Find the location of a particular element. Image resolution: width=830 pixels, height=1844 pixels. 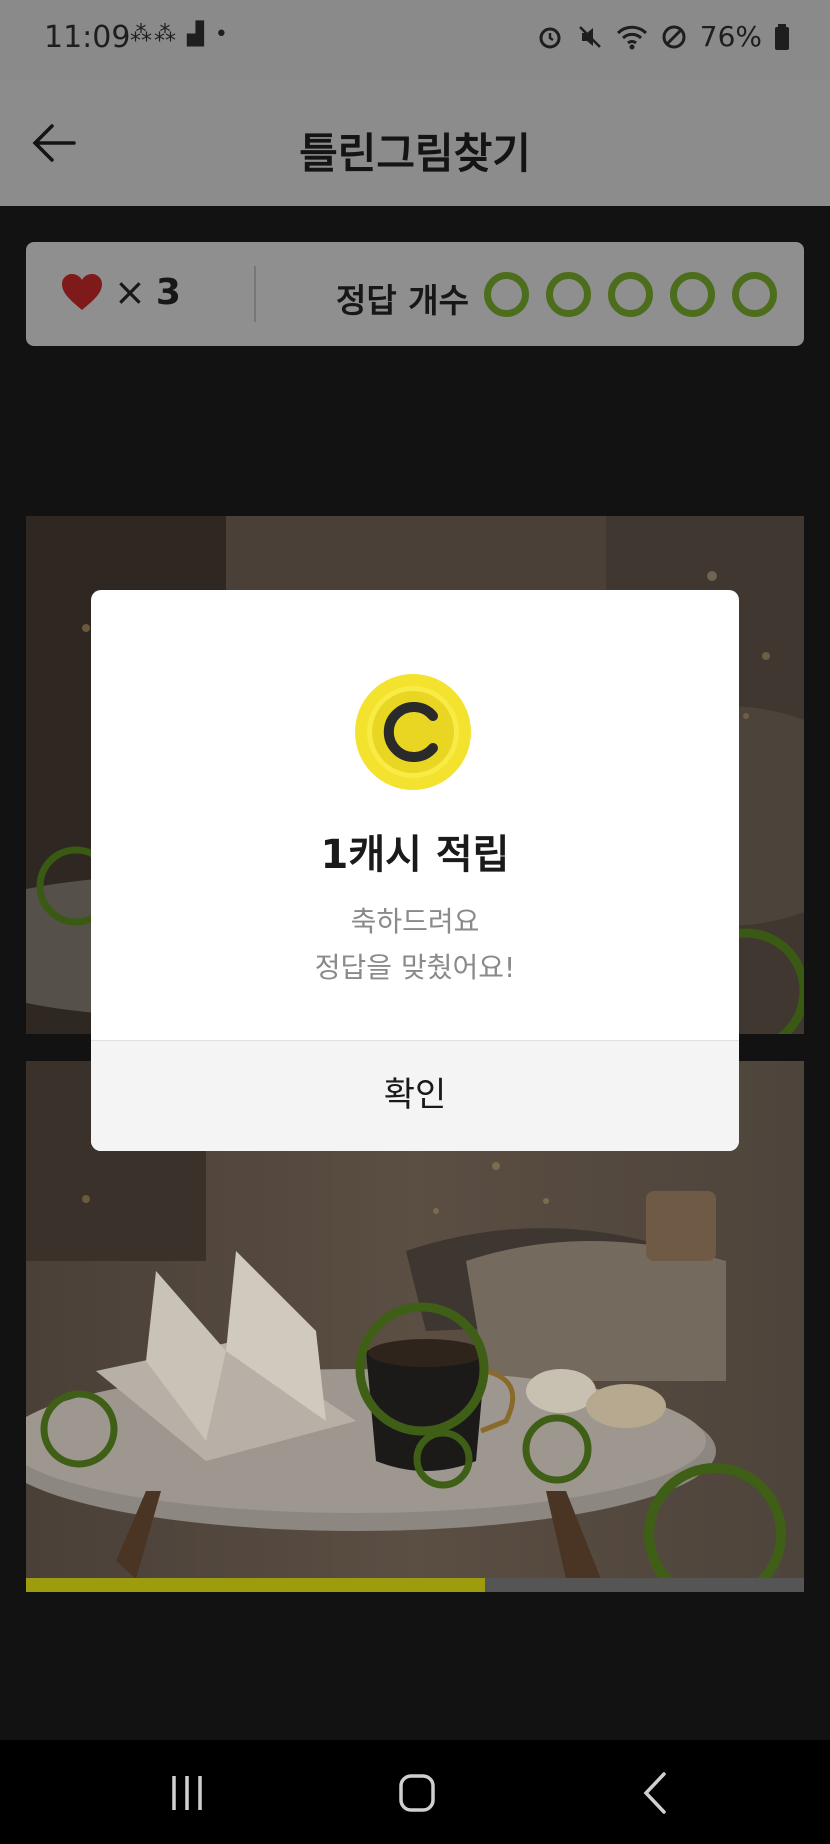

game-status-bar: × 3 정답 개수 is located at coordinates (415, 294).